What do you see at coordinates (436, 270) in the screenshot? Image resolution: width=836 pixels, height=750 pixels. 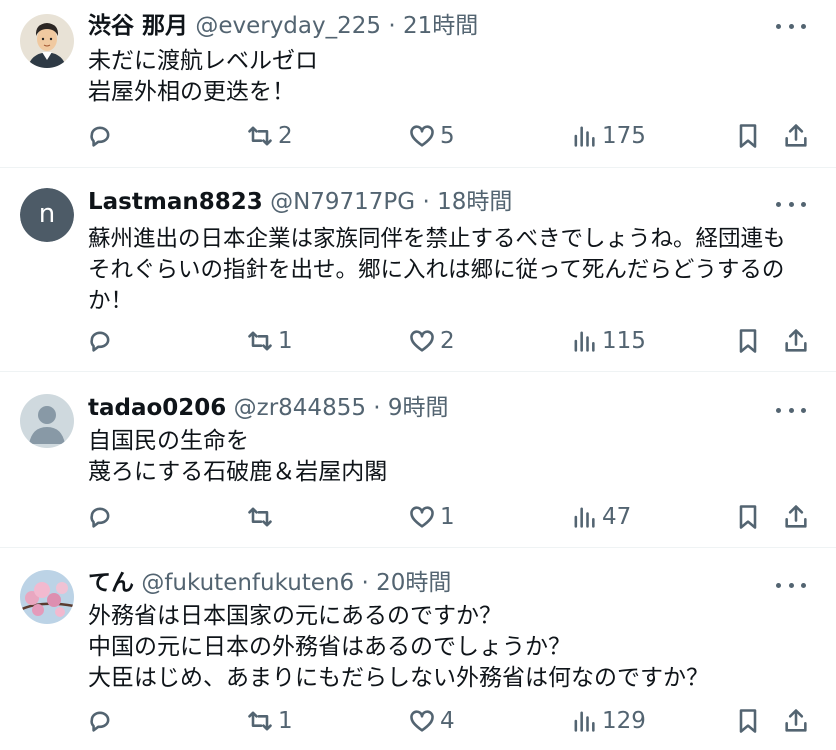 I see `tweet-text-line: それぐらいの指針を出せ。郷に入れは郷に従って死んだらどうするの` at bounding box center [436, 270].